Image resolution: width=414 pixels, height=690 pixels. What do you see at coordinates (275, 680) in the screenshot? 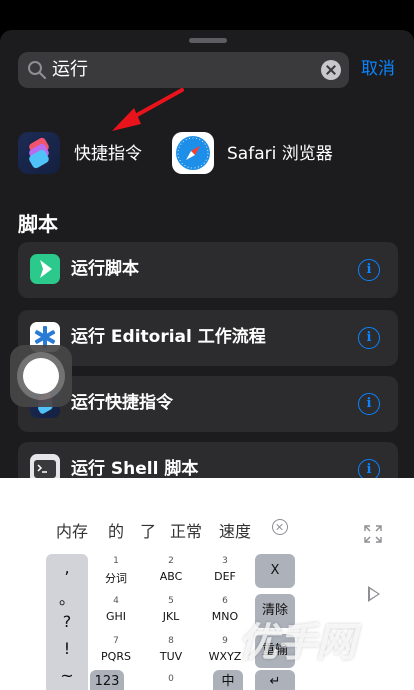
I see `return-key: ↵` at bounding box center [275, 680].